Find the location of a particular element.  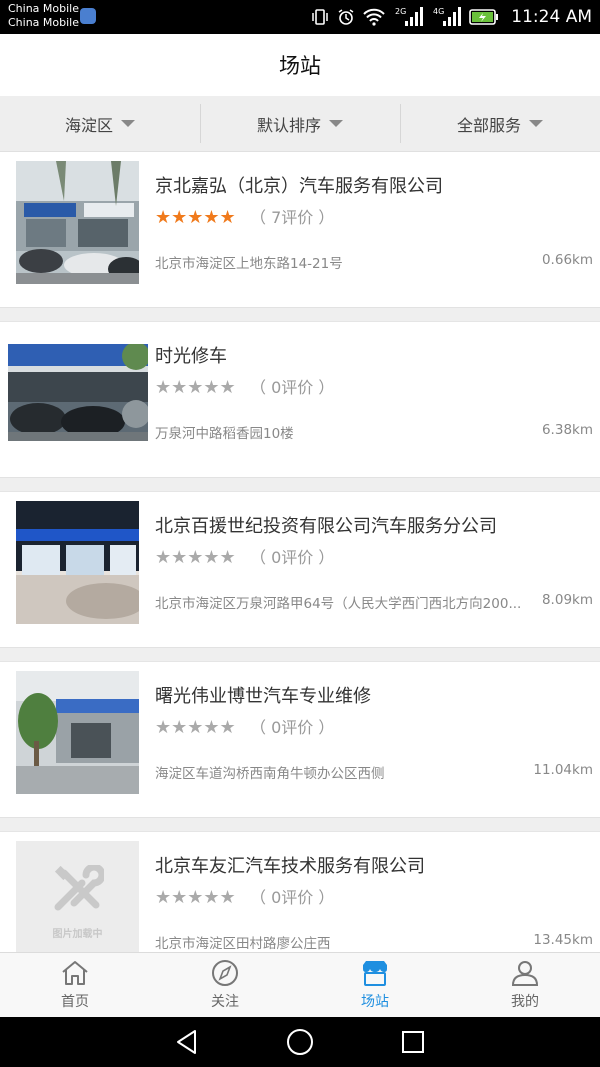

app-notification-icon is located at coordinates (88, 16).